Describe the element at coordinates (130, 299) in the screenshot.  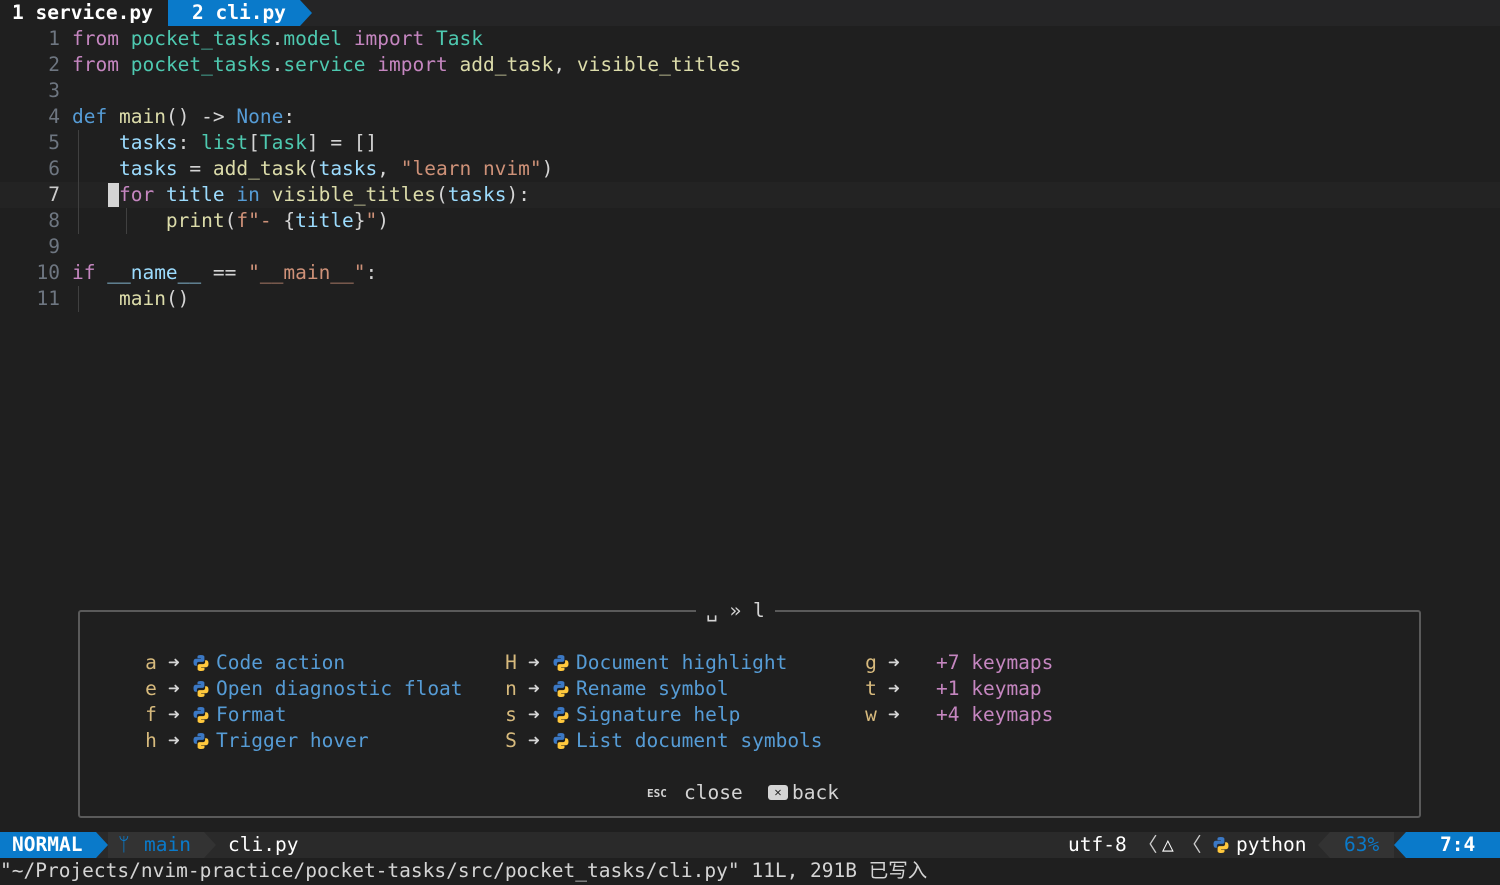
I see `code-line: main()` at that location.